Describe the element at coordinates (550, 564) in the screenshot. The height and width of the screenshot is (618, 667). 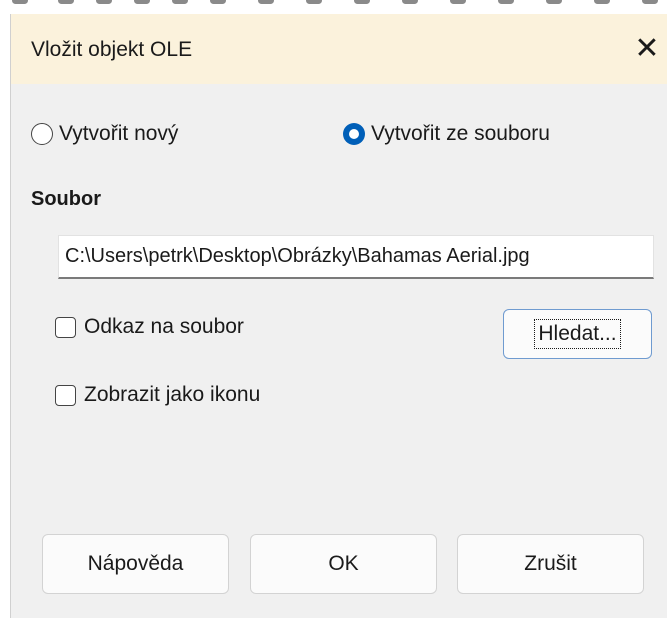
I see `cancel-button: Zrušit` at that location.